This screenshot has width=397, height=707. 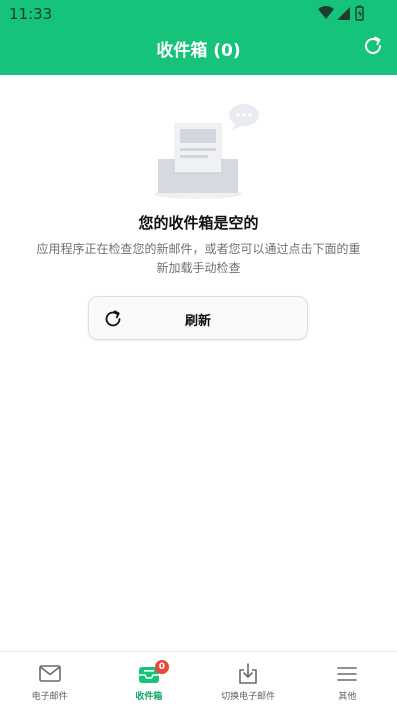 I want to click on refresh-button-label: 刷新, so click(x=197, y=321).